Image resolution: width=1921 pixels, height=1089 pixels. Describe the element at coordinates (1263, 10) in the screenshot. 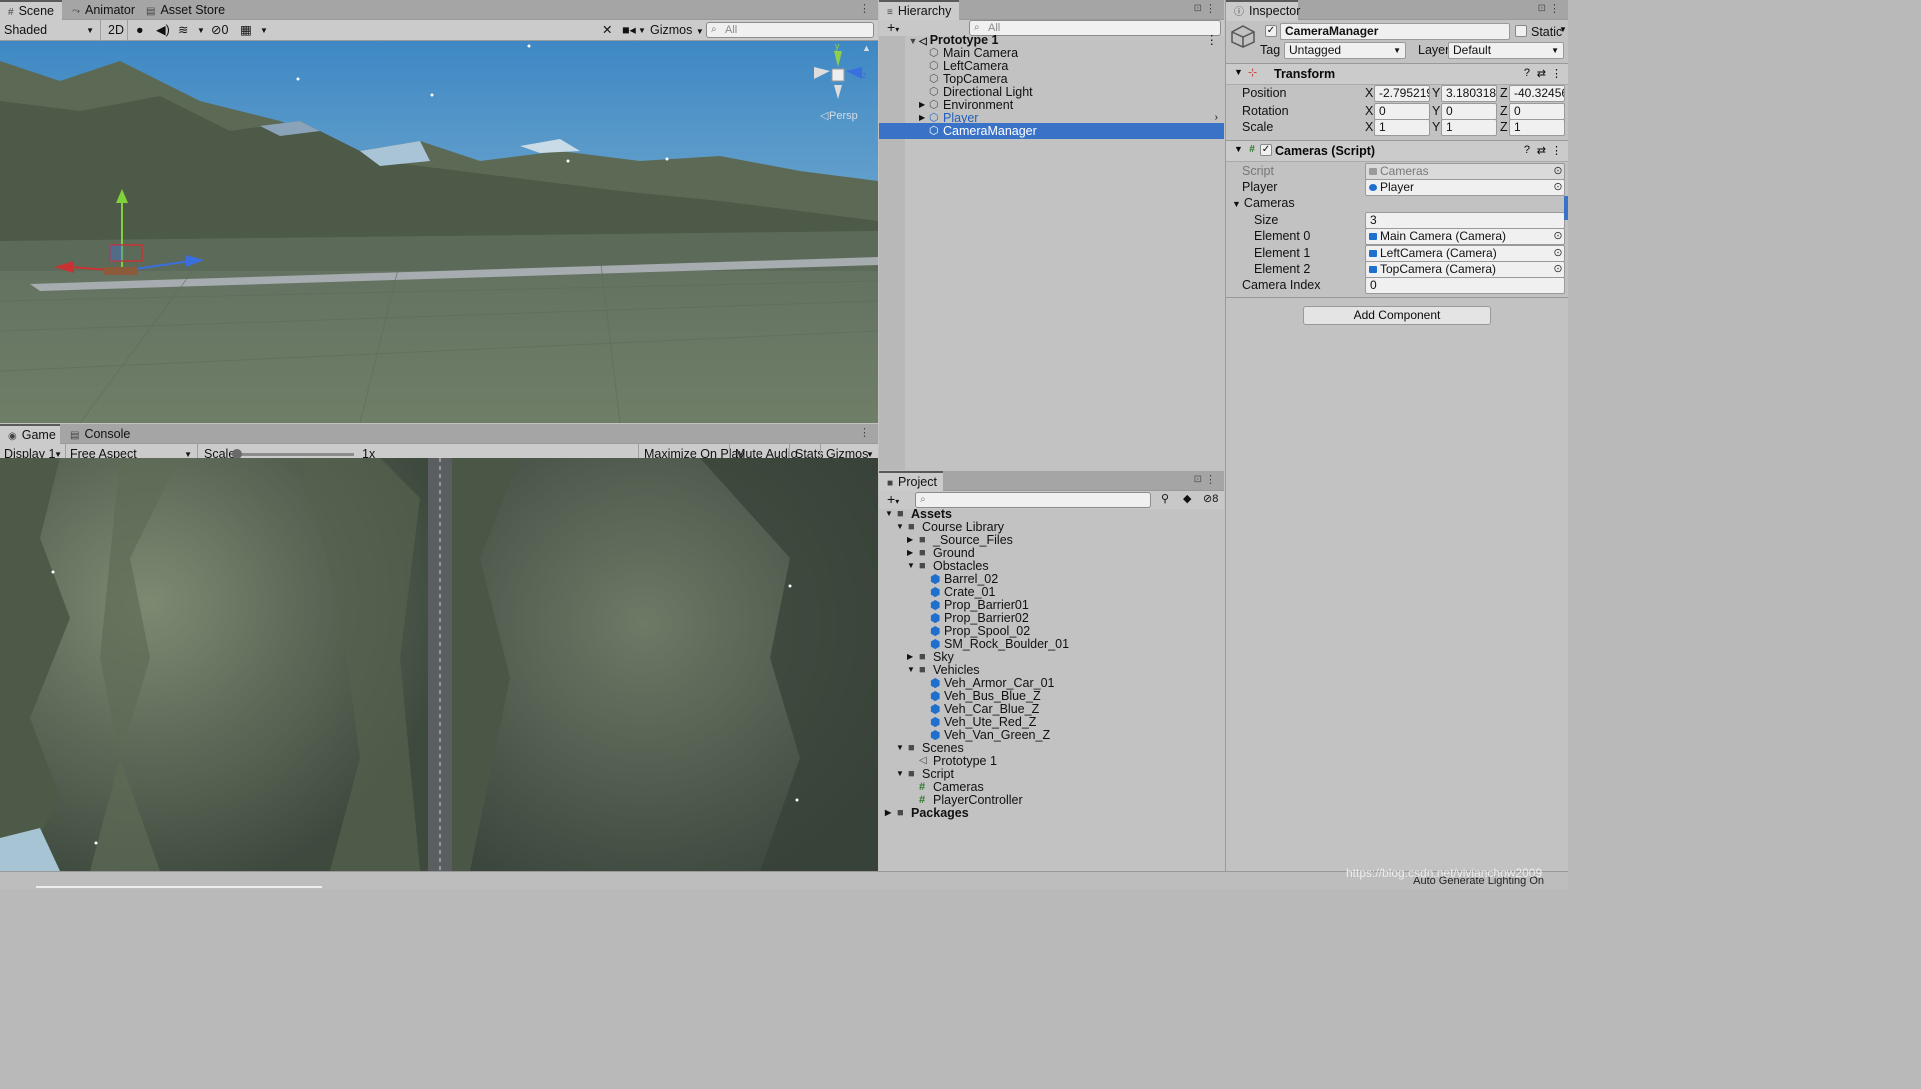

I see `tab-inspector: ⓘ Inspector` at that location.